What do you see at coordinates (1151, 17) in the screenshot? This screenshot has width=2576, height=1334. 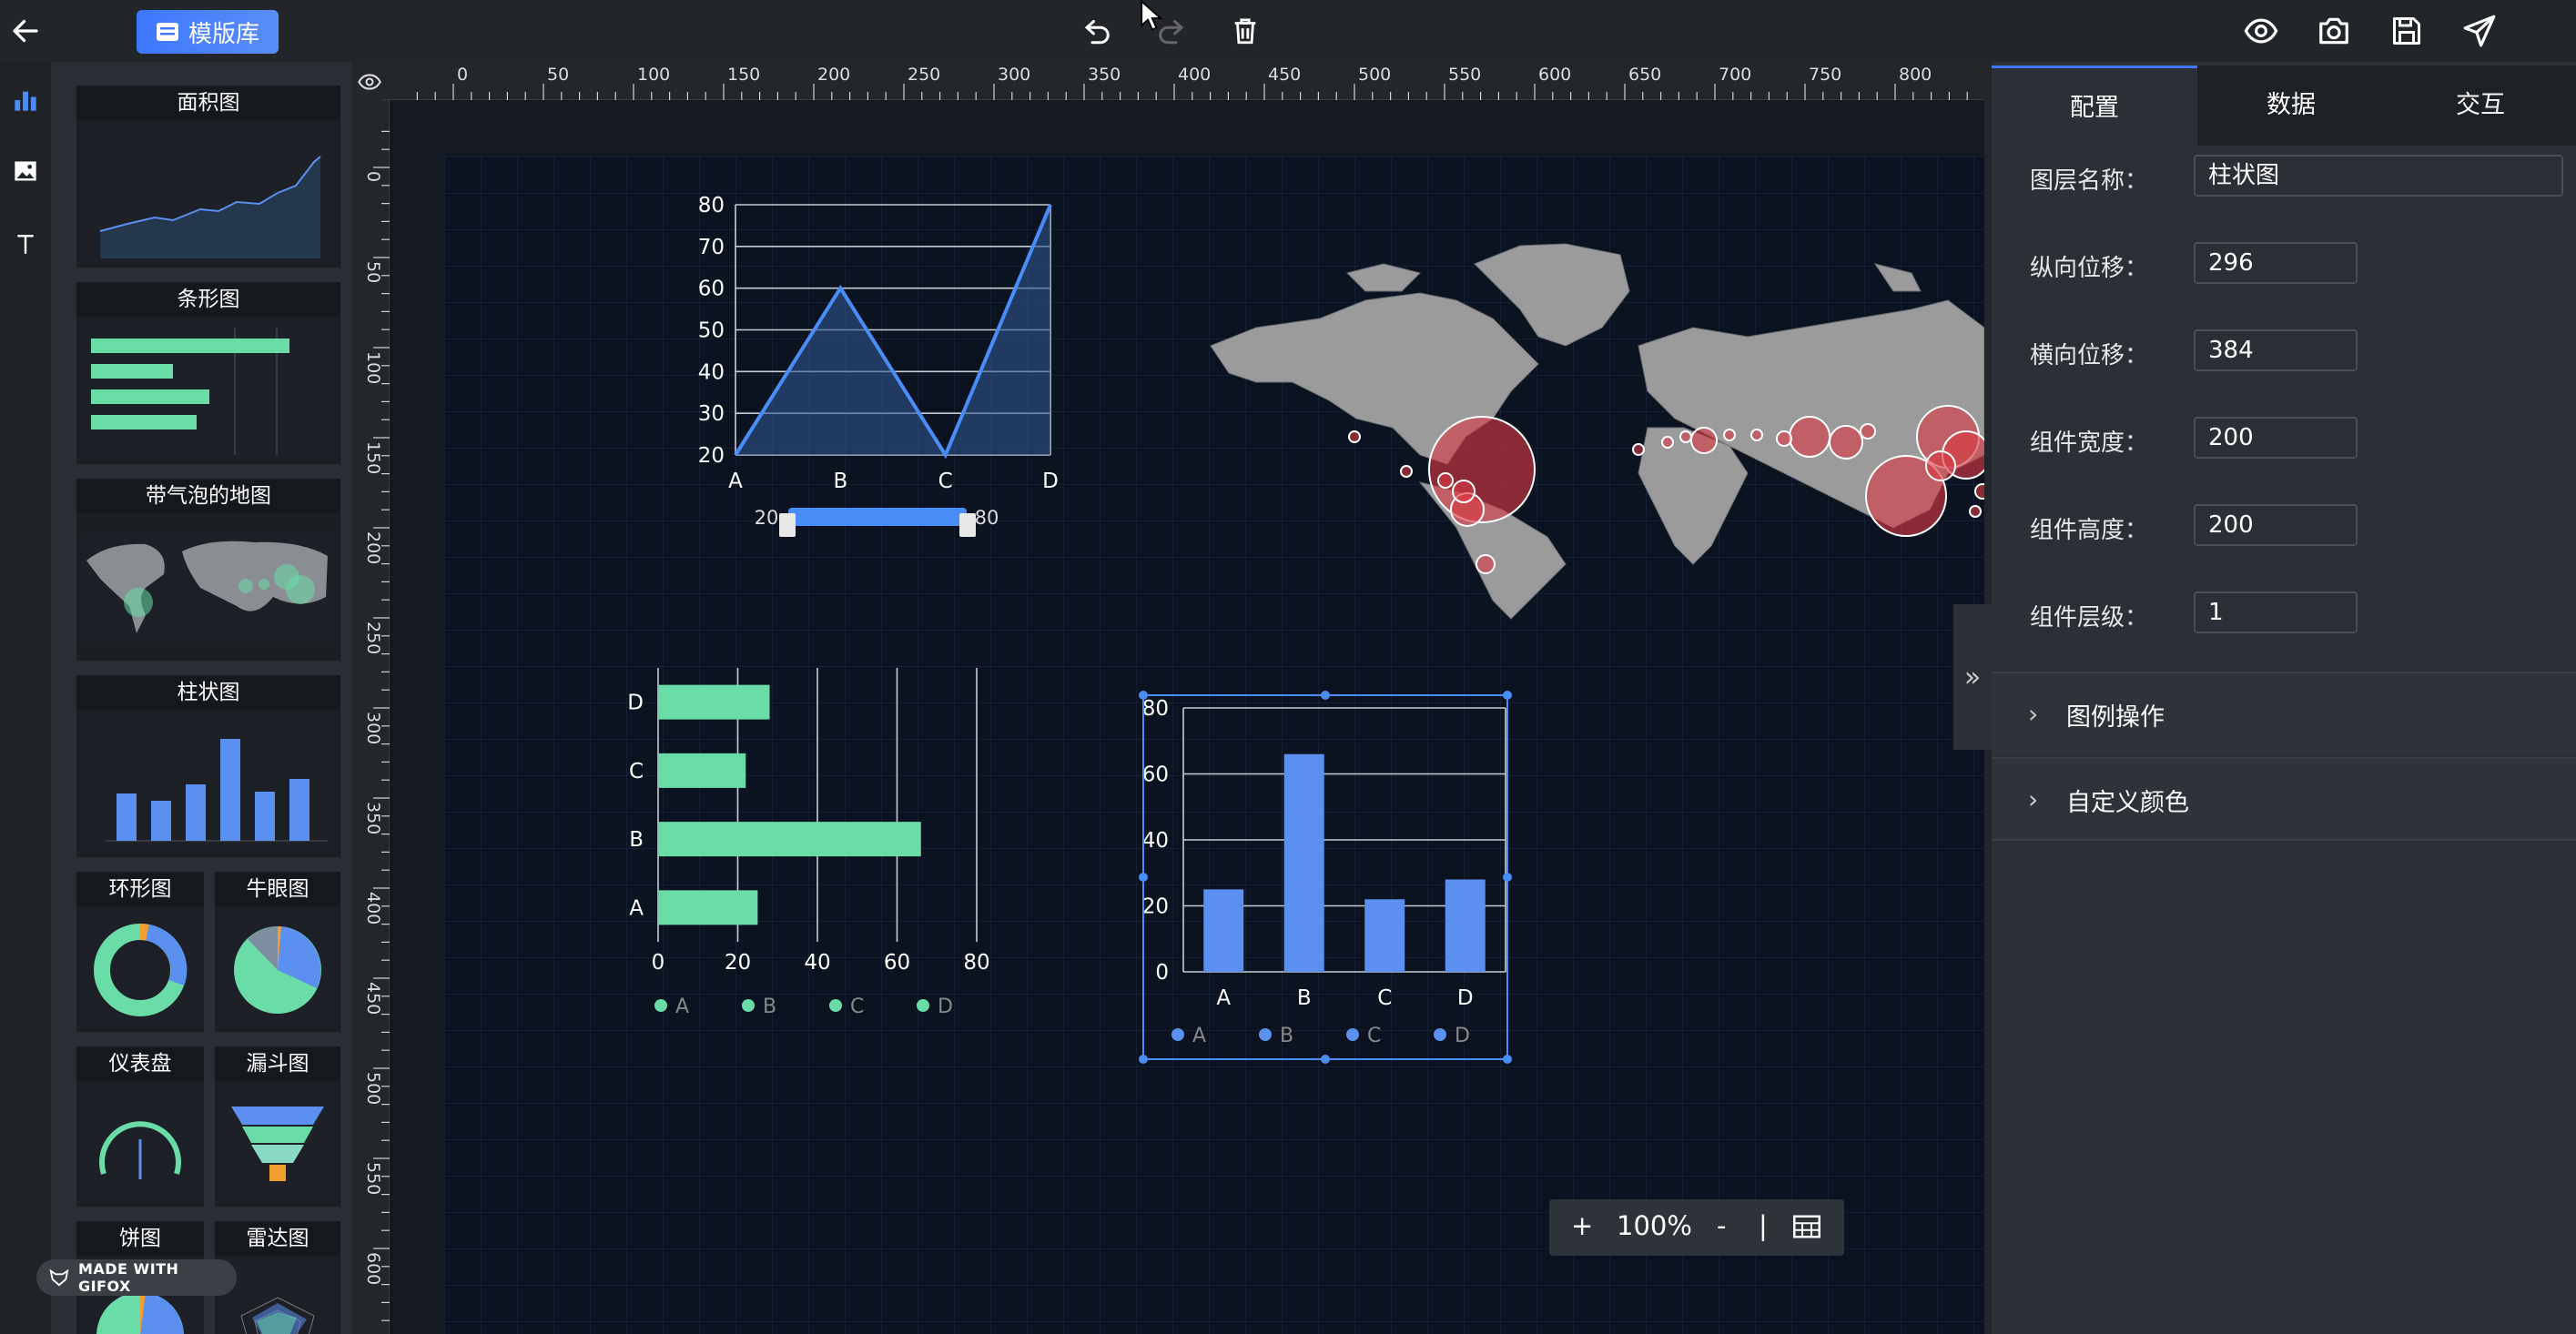 I see `mouse-cursor-icon` at bounding box center [1151, 17].